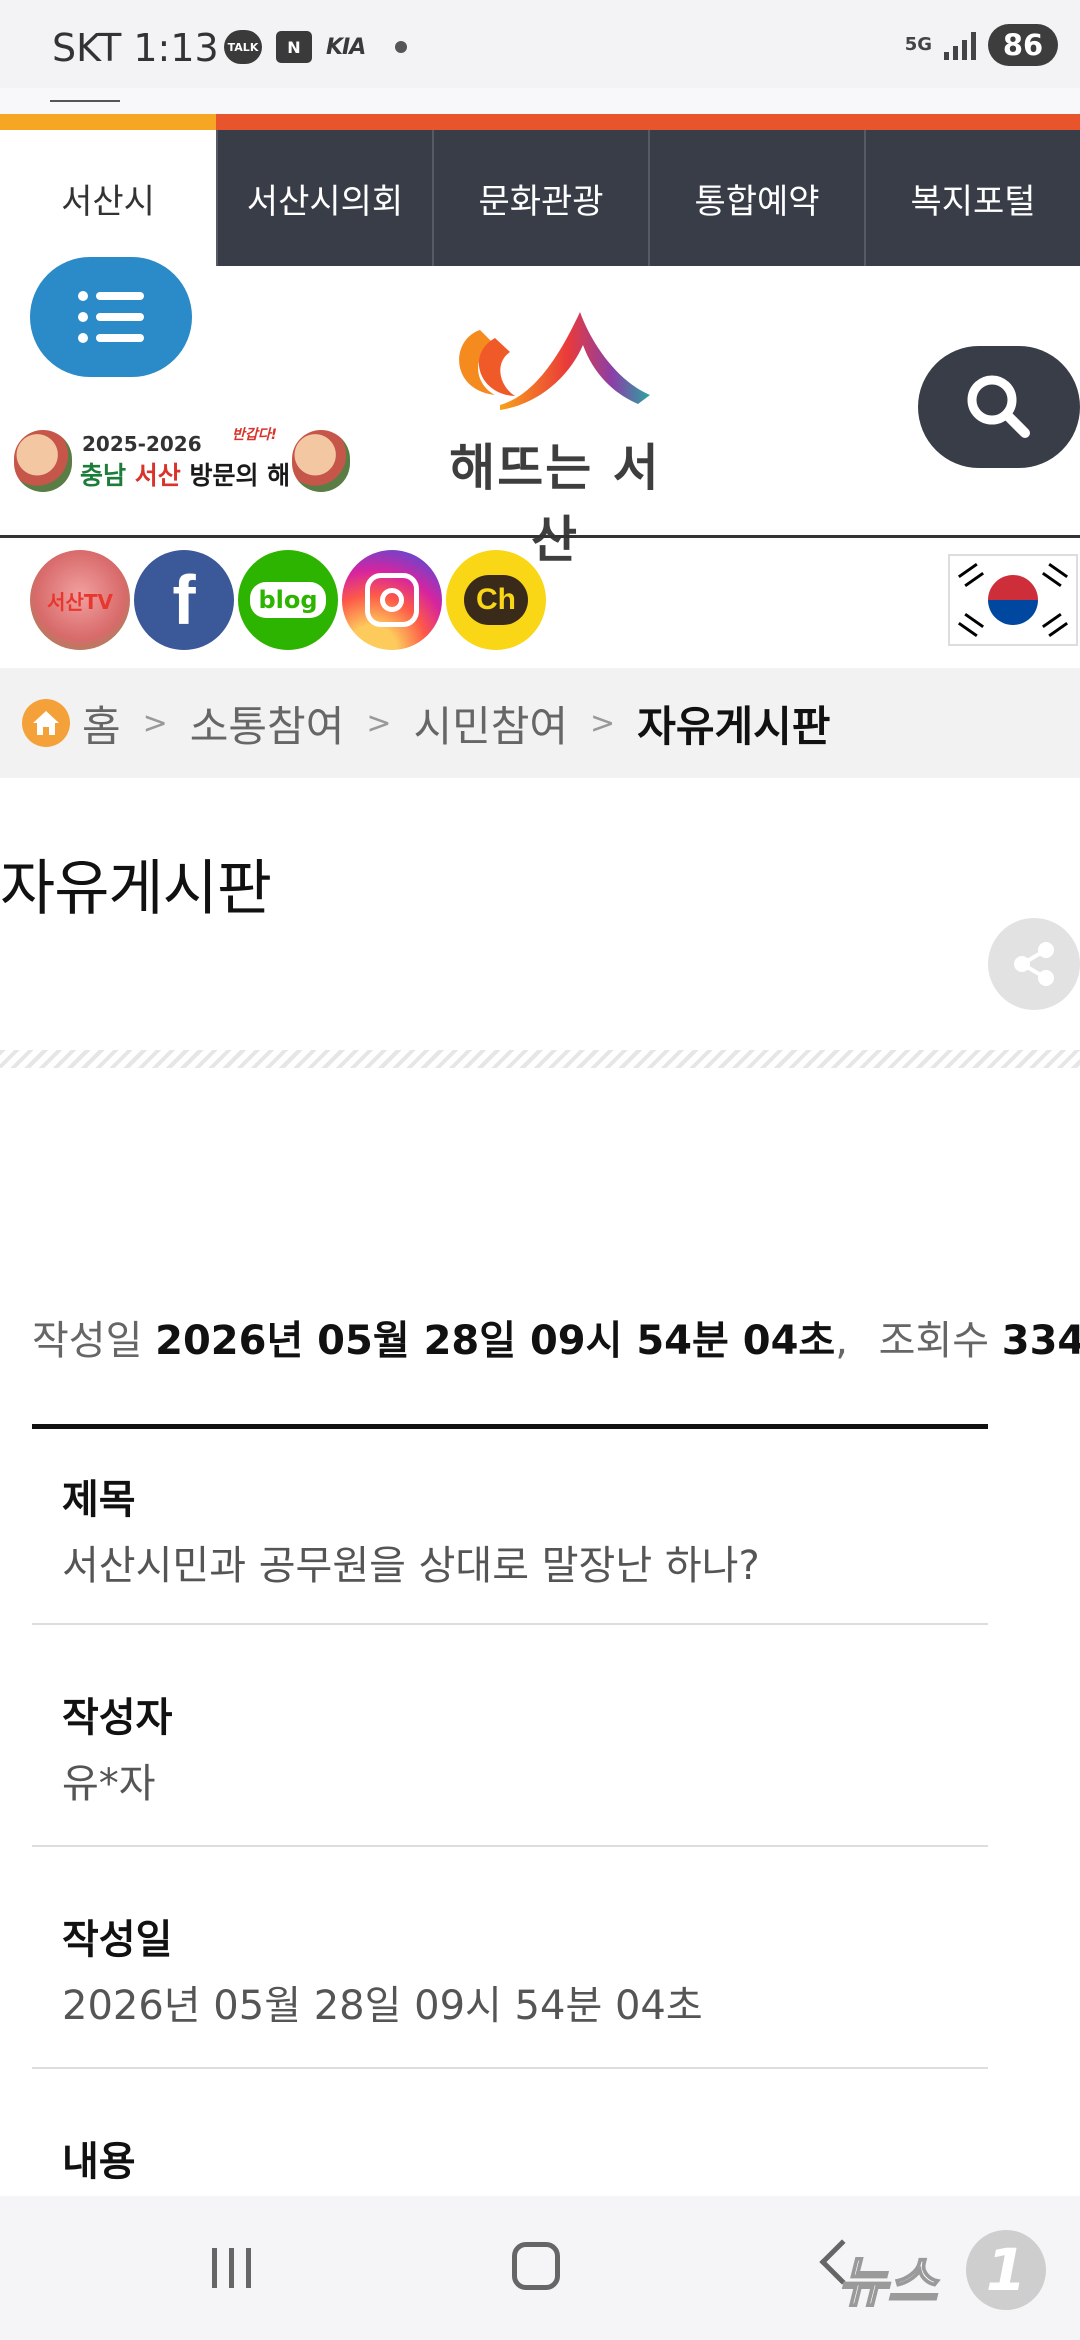  What do you see at coordinates (87, 1341) in the screenshot?
I see `meta-date-label: 작성일` at bounding box center [87, 1341].